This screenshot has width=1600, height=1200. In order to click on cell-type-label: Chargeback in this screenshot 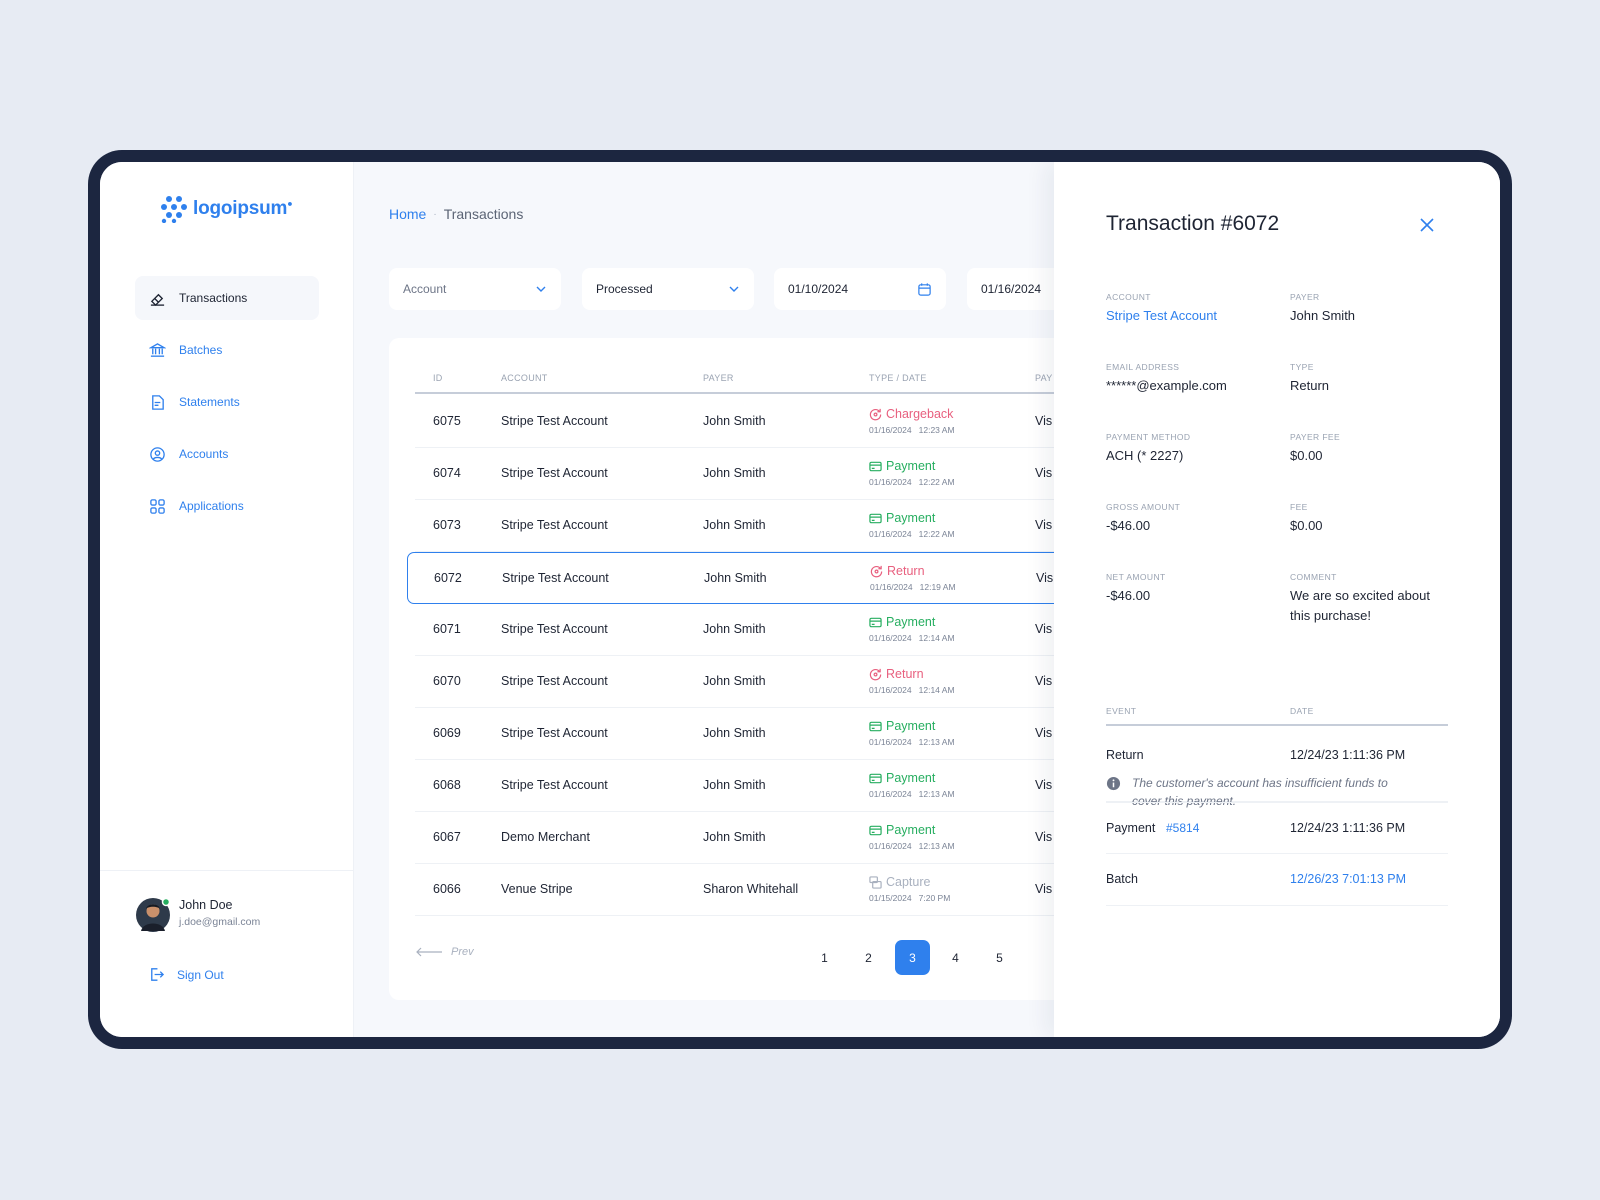, I will do `click(920, 414)`.